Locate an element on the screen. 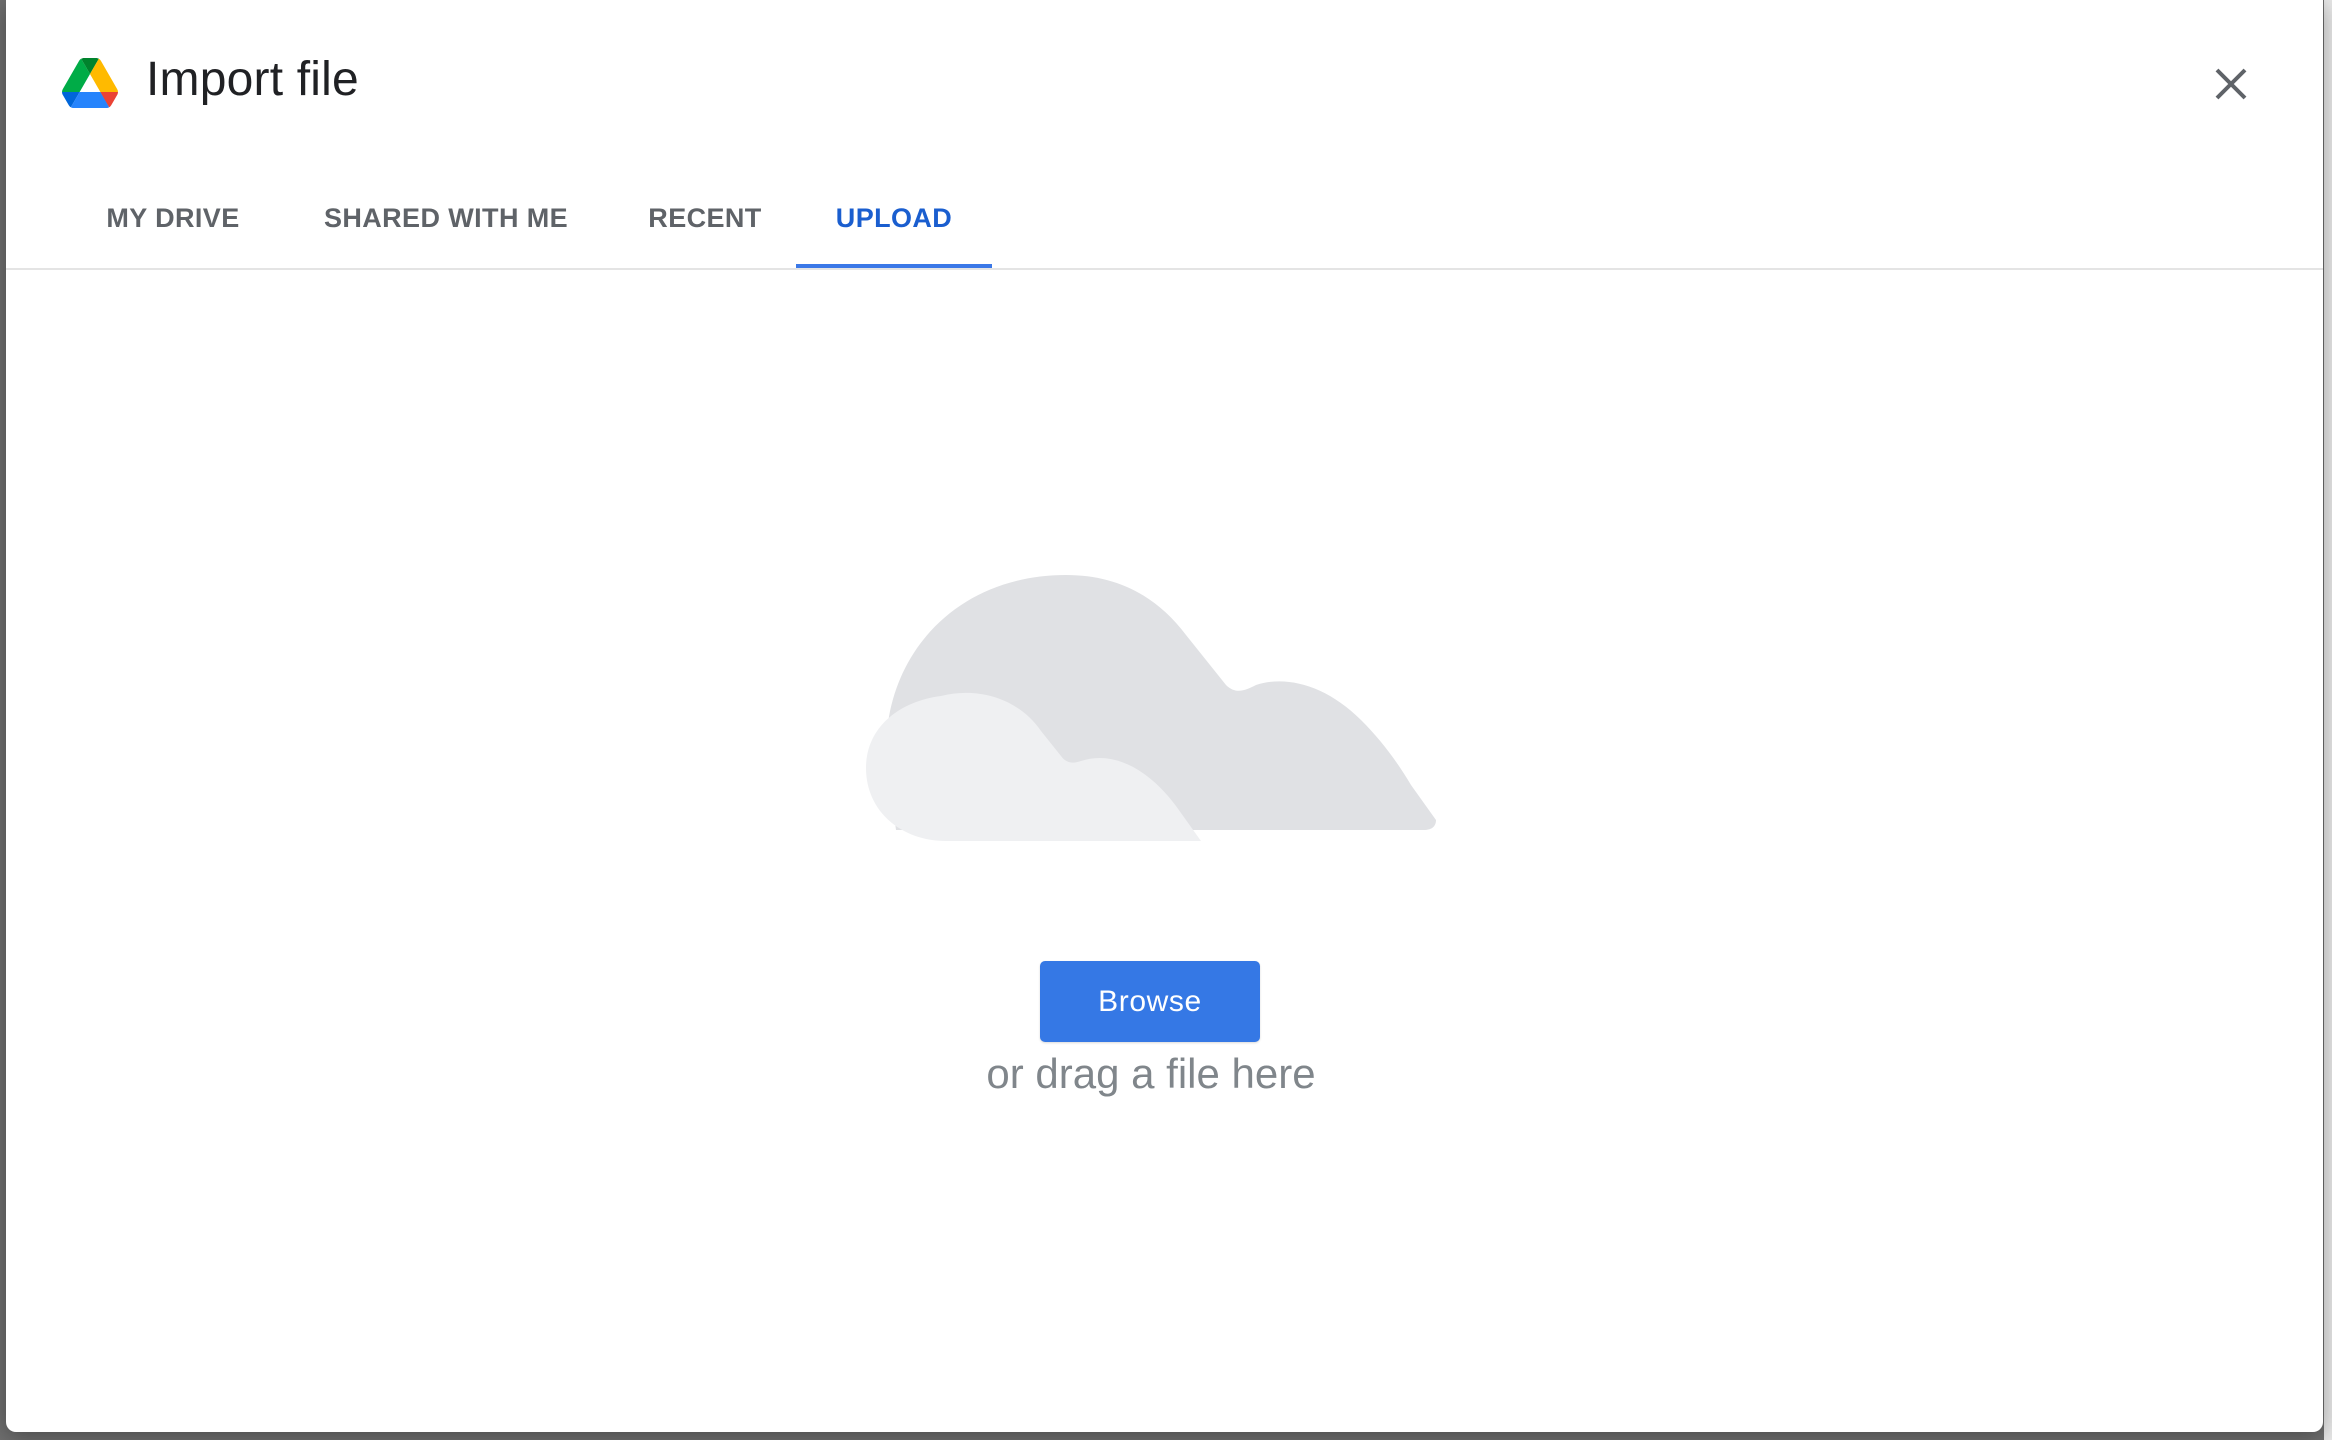 The width and height of the screenshot is (2332, 1440). tab-label: RECENT is located at coordinates (705, 218).